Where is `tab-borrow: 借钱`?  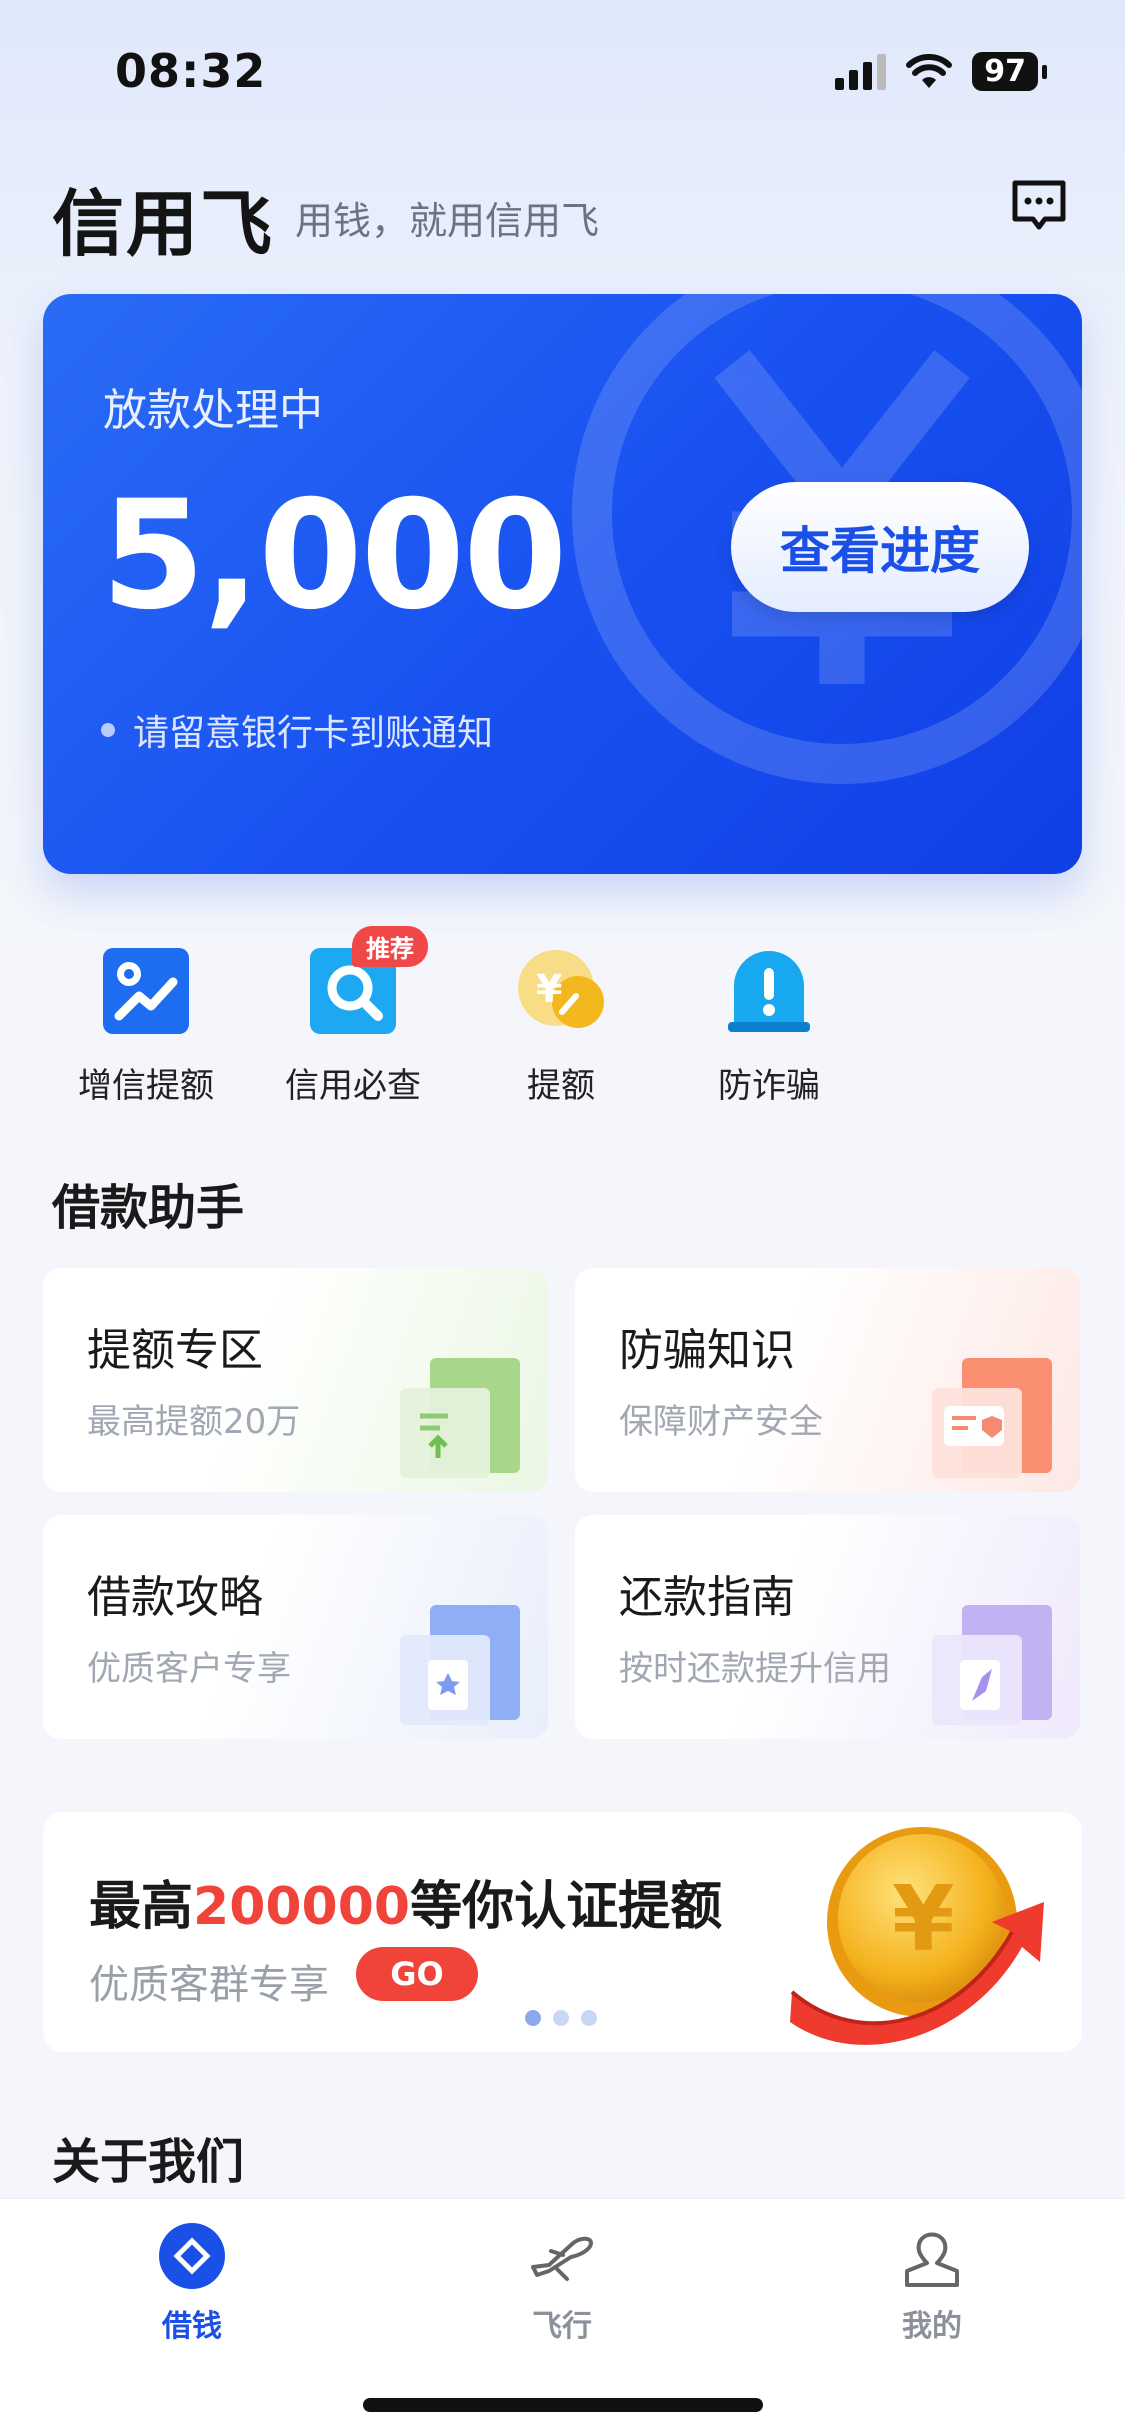 tab-borrow: 借钱 is located at coordinates (192, 2283).